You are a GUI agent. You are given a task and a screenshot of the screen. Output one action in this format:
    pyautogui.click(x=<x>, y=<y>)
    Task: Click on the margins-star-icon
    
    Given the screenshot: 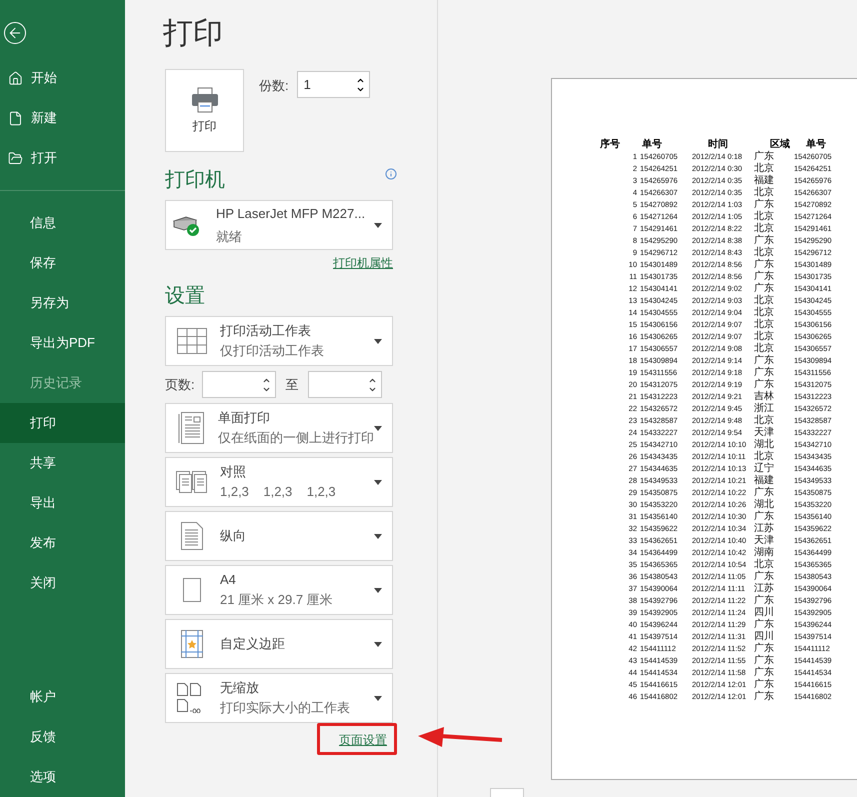 What is the action you would take?
    pyautogui.click(x=192, y=644)
    